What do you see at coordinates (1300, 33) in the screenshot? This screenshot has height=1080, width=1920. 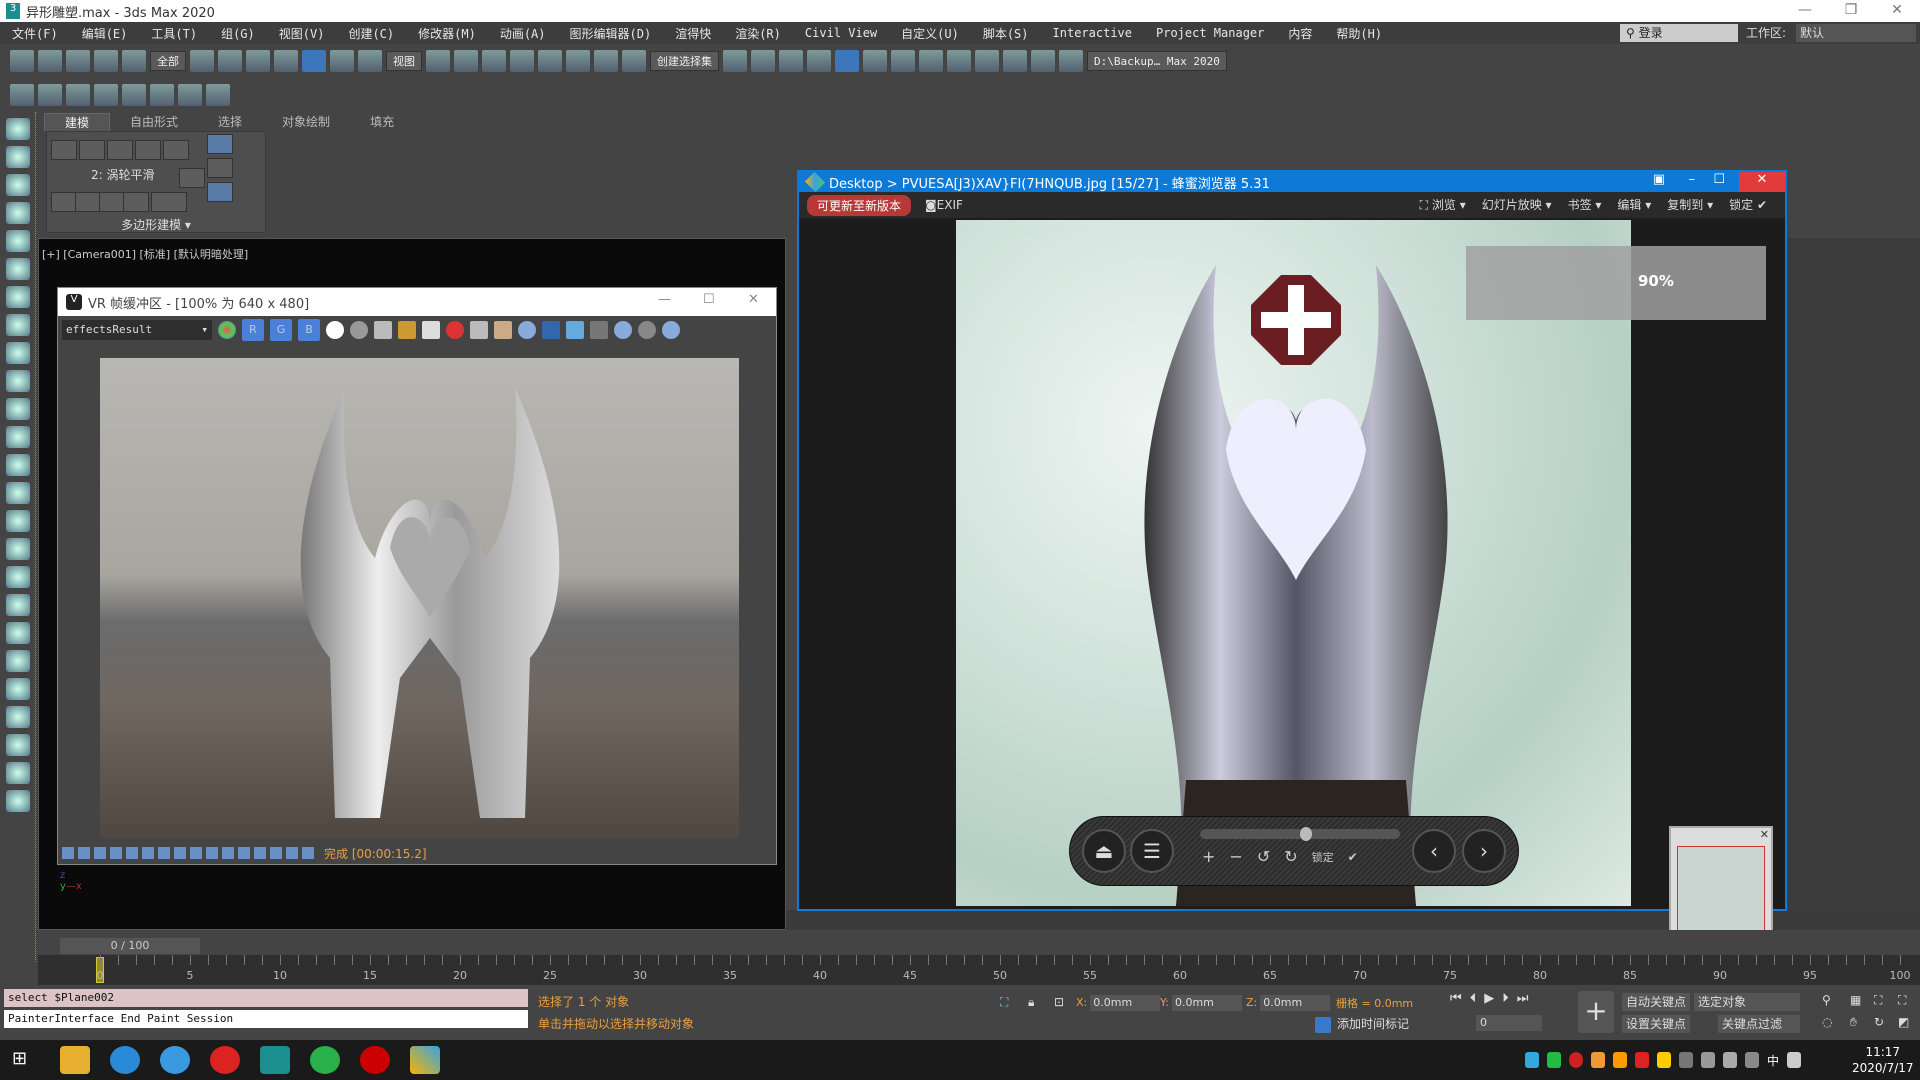 I see `menu-item: 内容` at bounding box center [1300, 33].